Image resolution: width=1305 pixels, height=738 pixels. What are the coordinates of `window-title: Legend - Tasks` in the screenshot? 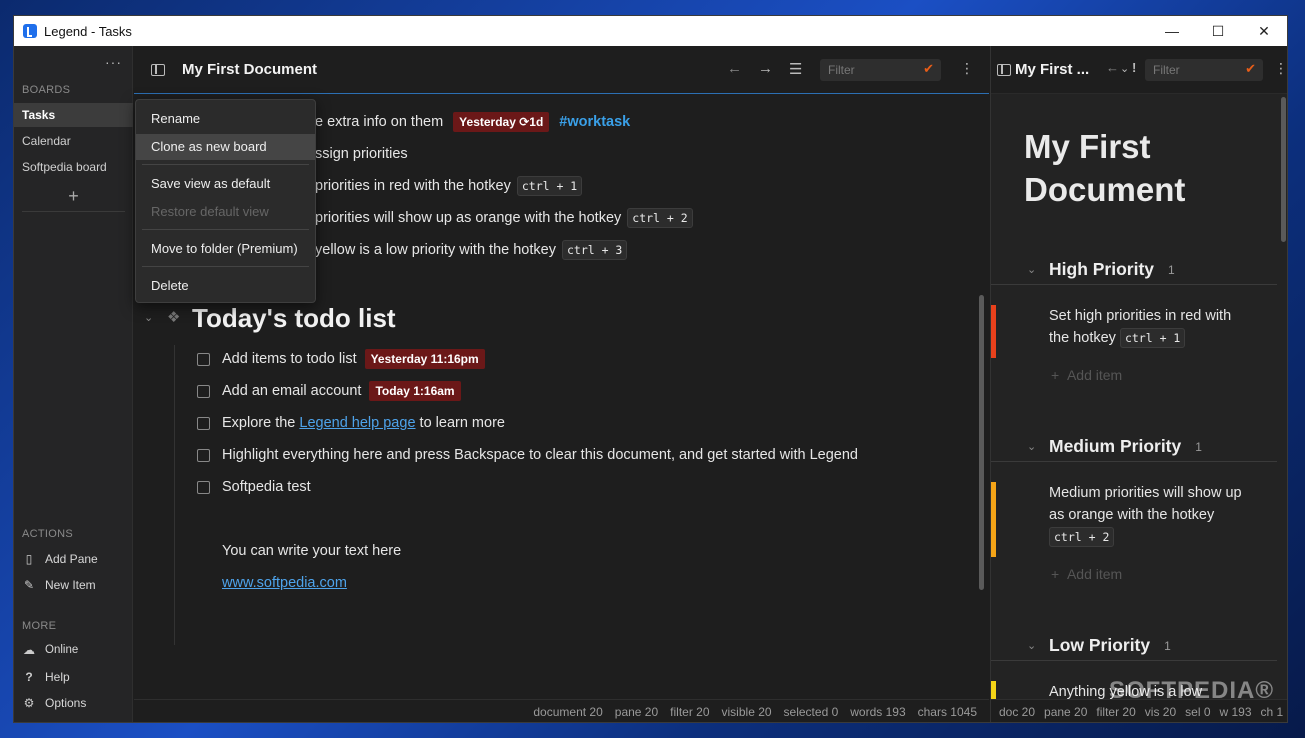 It's located at (88, 31).